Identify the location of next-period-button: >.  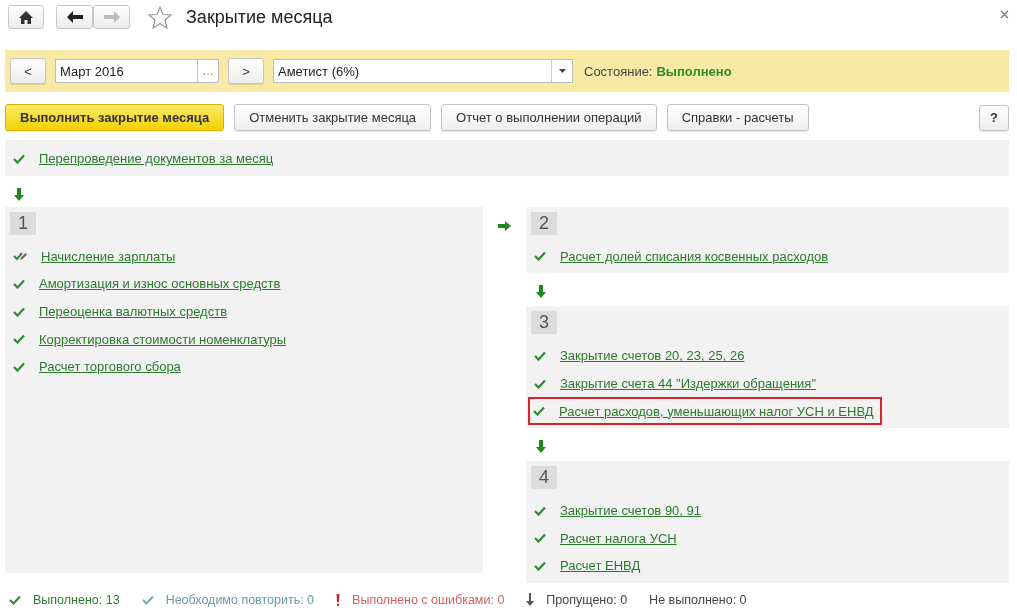
(246, 71).